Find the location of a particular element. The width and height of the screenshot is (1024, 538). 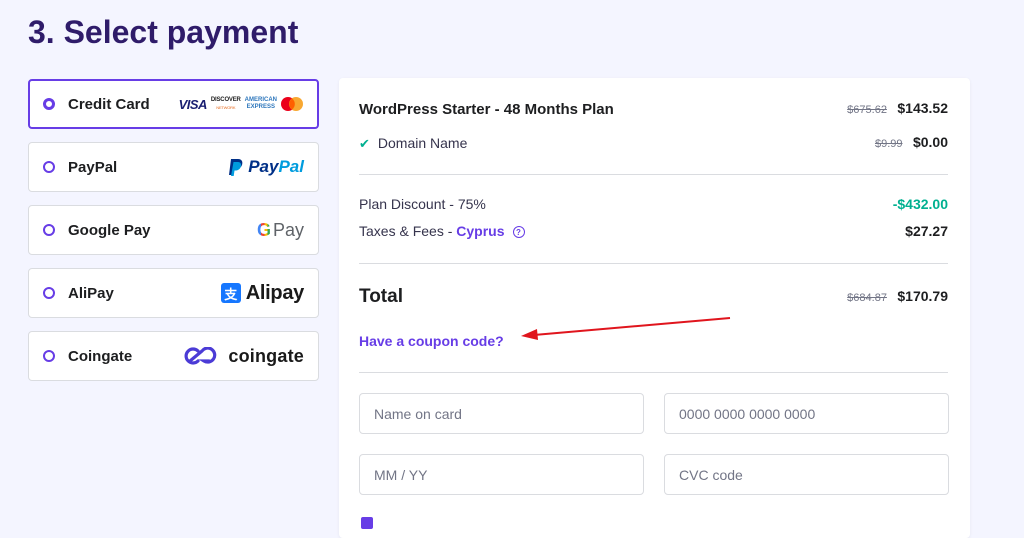

card-number-input is located at coordinates (806, 413).